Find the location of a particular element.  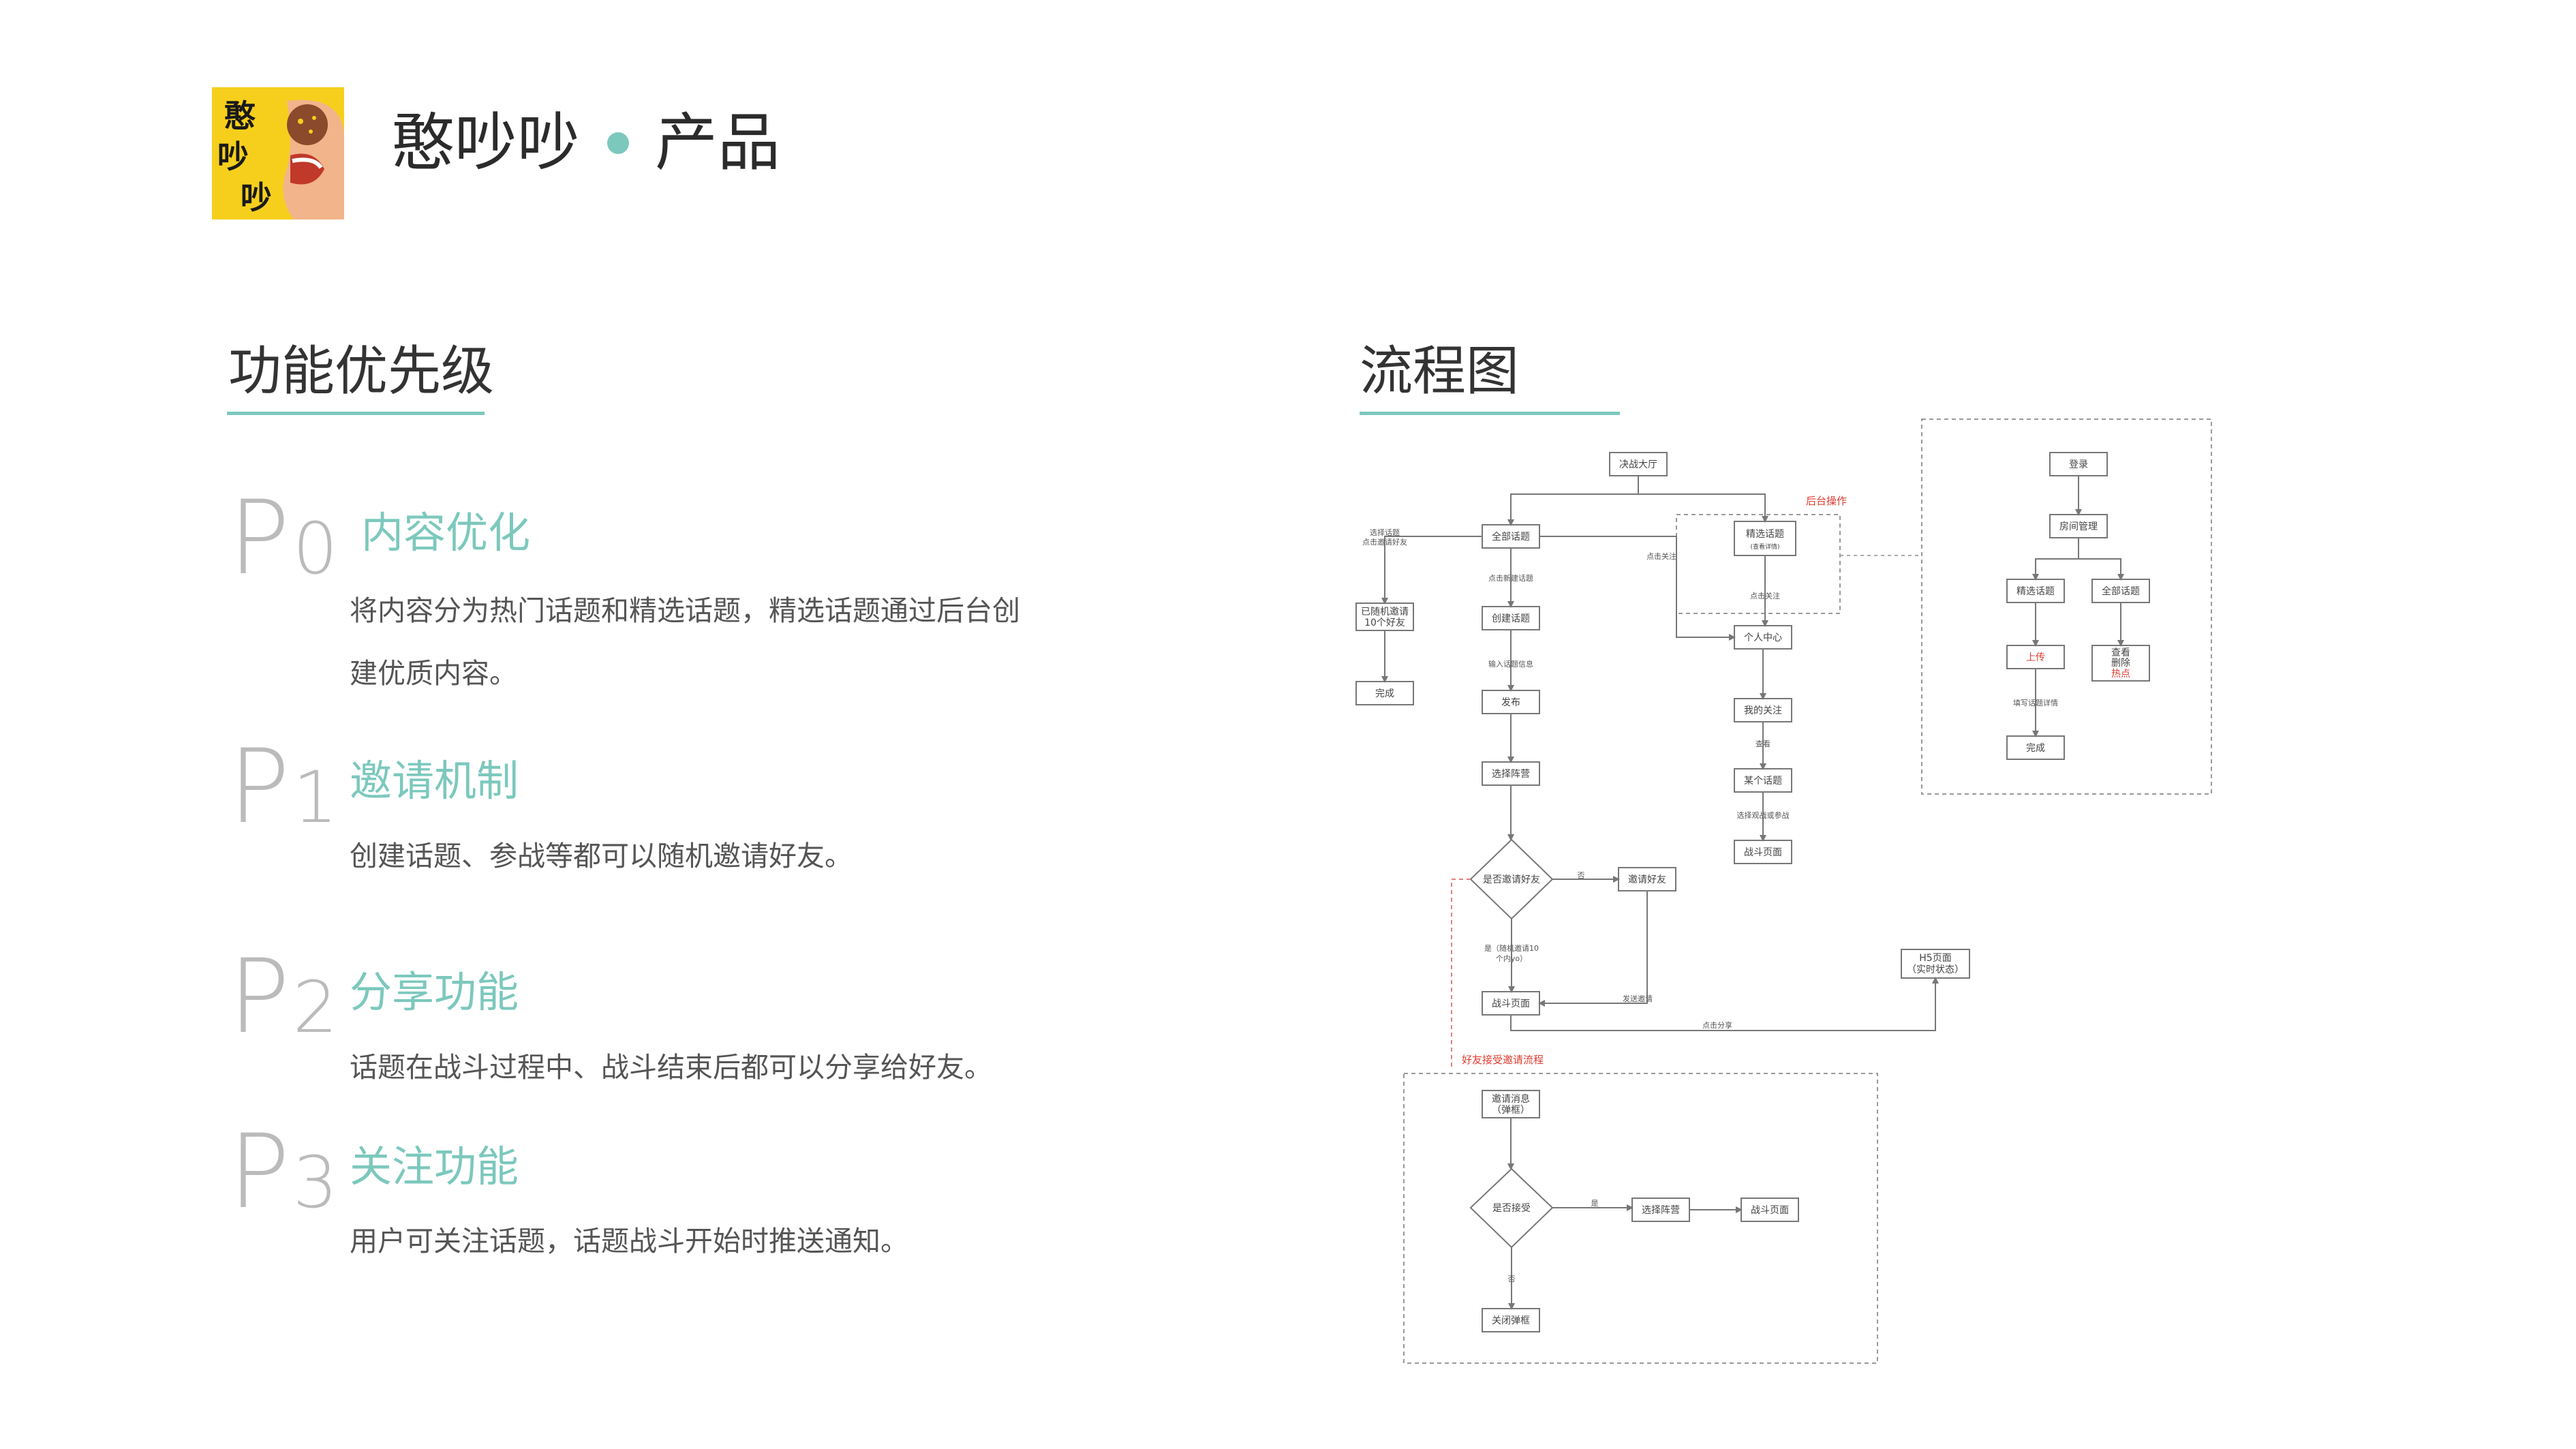

label-invite-msg-2: （弹框） is located at coordinates (1511, 1110).